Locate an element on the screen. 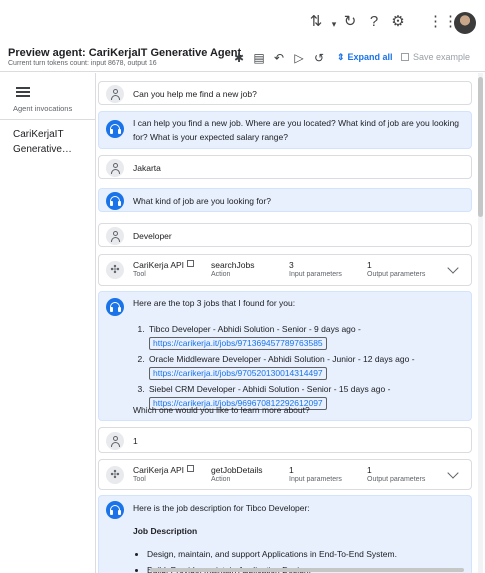  pin-icon: ⇅ is located at coordinates (316, 22).